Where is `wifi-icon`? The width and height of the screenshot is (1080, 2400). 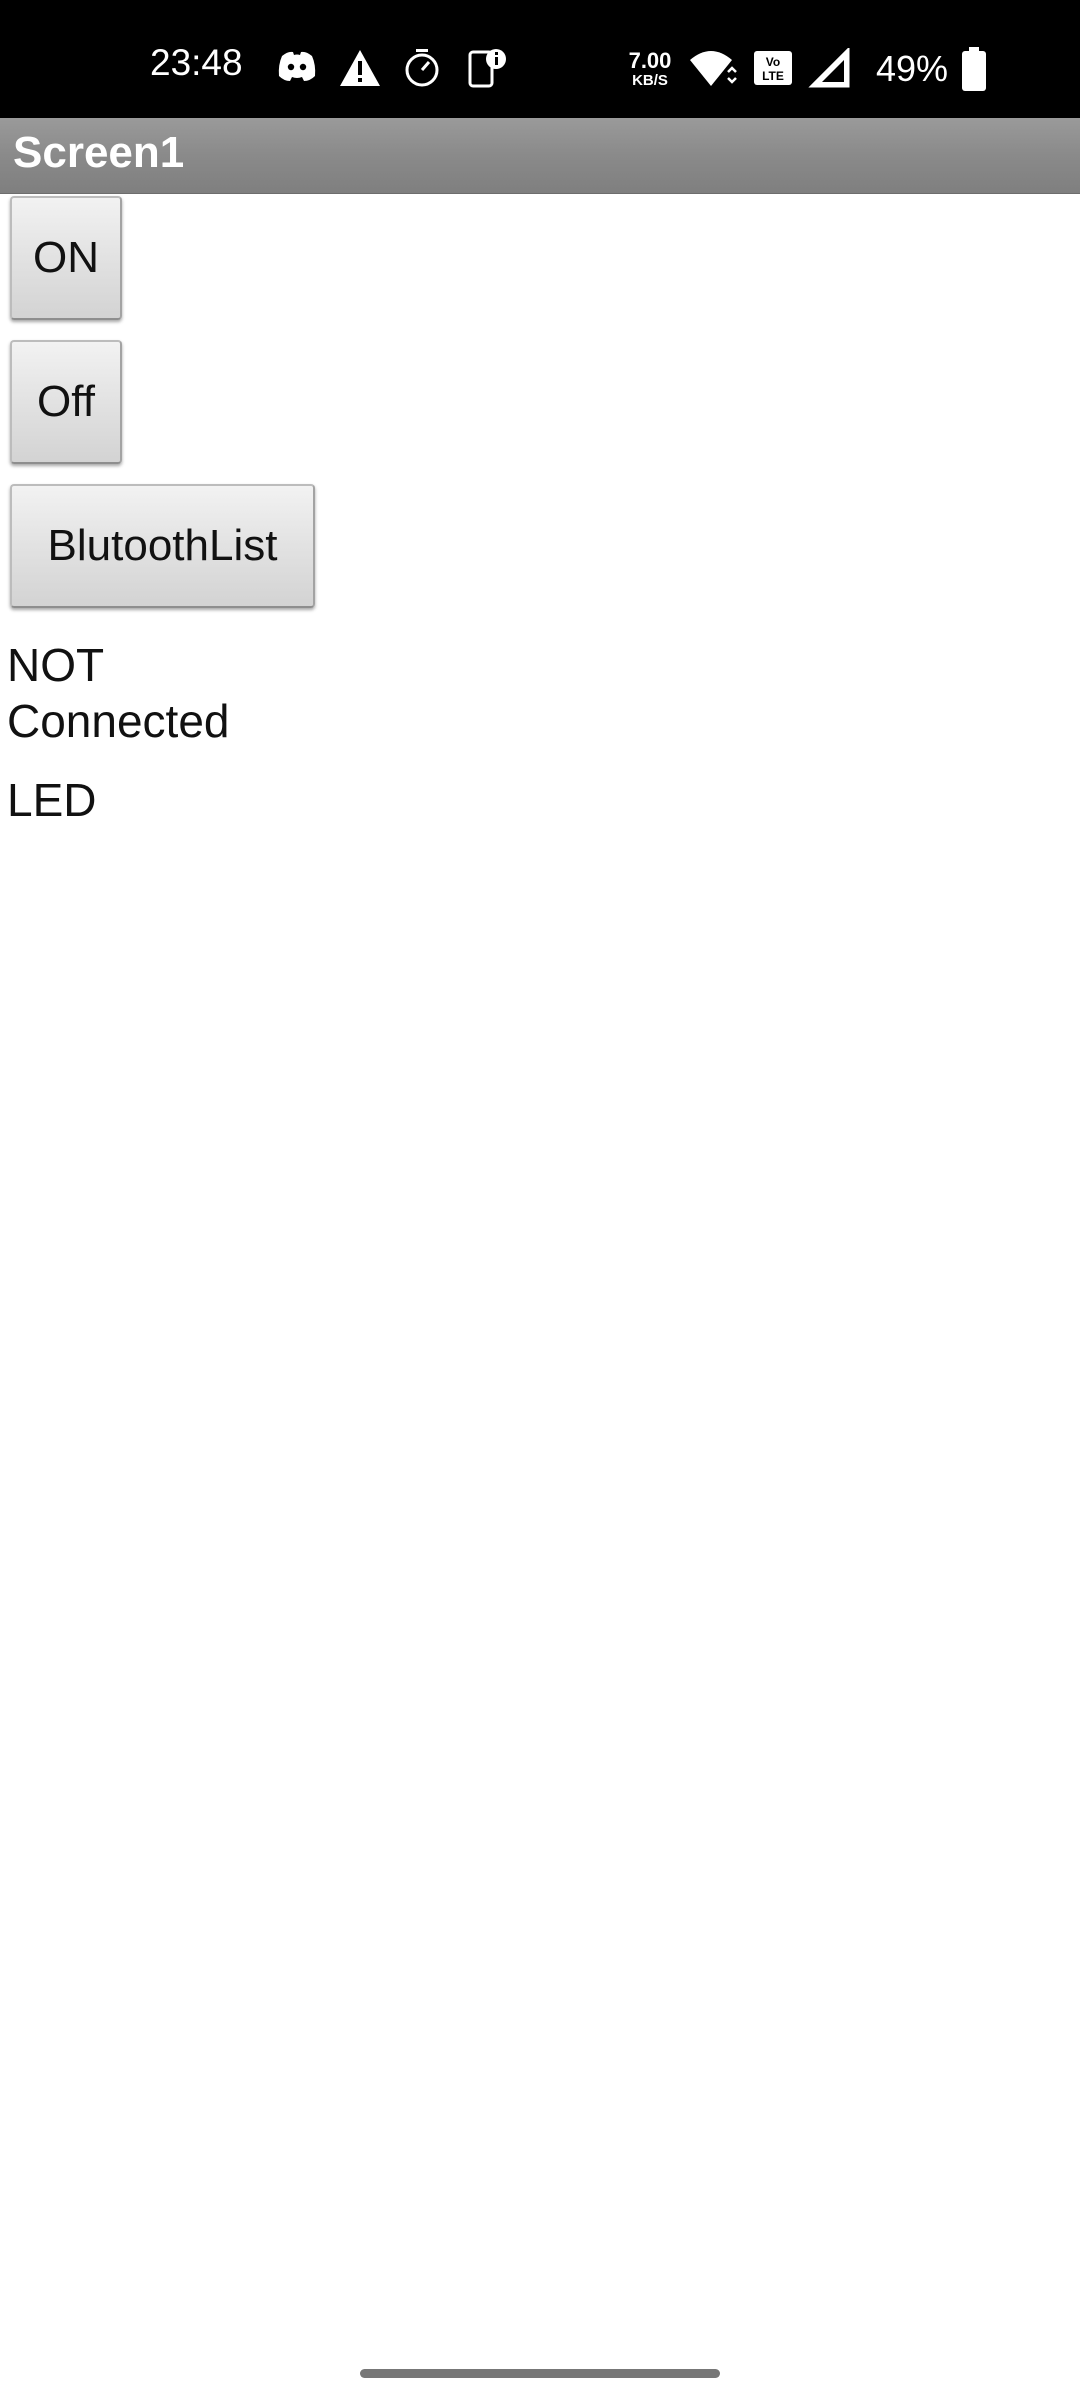 wifi-icon is located at coordinates (713, 68).